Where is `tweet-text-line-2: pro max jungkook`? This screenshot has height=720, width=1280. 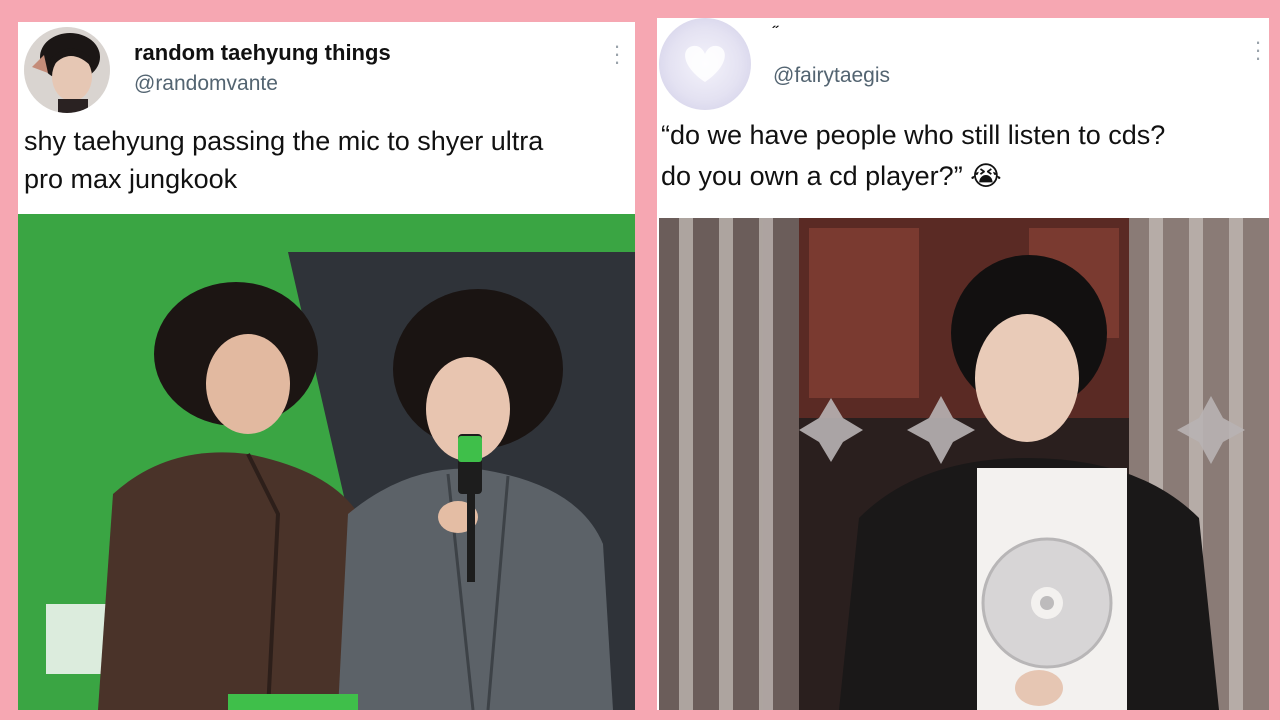 tweet-text-line-2: pro max jungkook is located at coordinates (131, 179).